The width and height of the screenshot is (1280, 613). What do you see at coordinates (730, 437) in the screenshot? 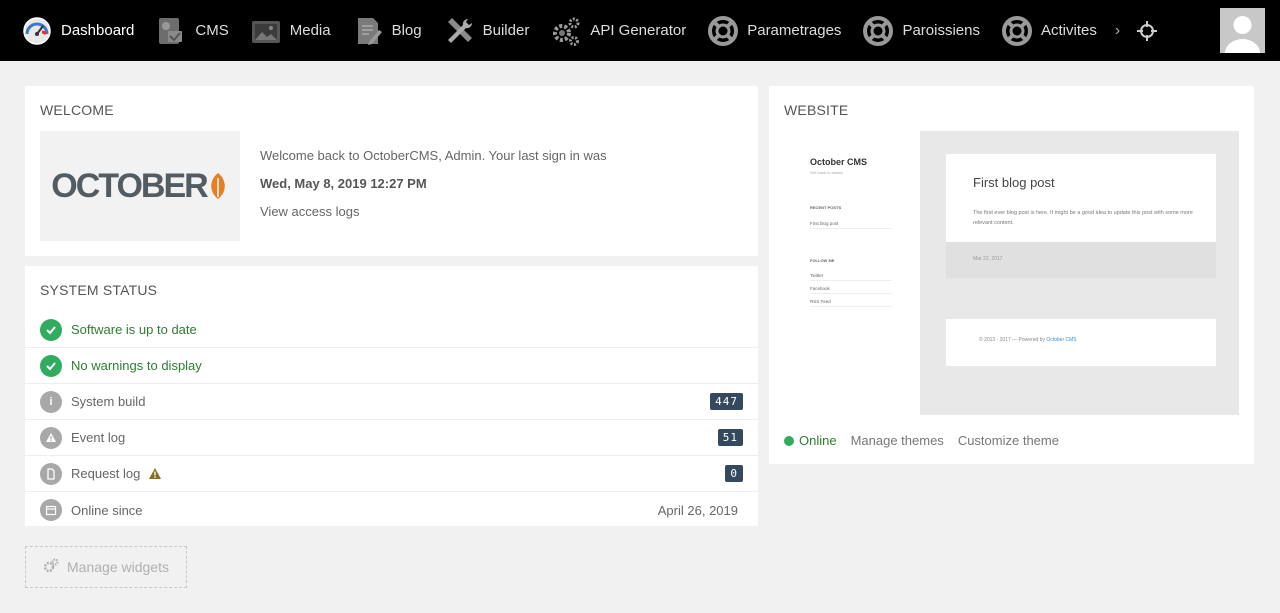
I see `event-log-badge: 51` at bounding box center [730, 437].